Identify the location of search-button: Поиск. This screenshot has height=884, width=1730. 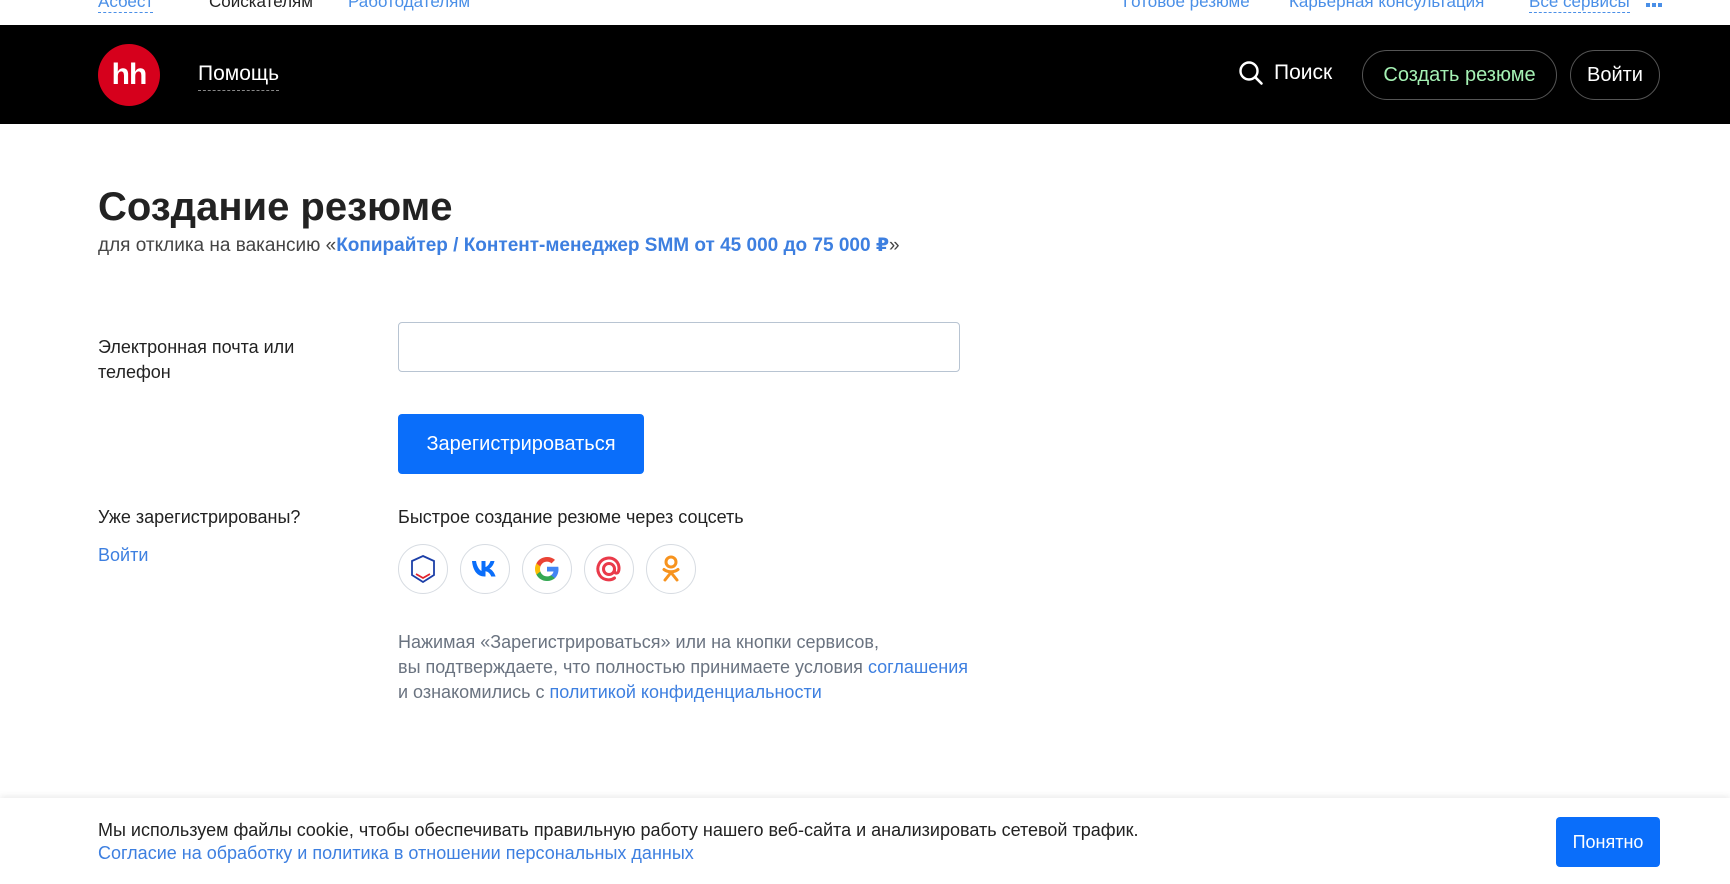
(1285, 73).